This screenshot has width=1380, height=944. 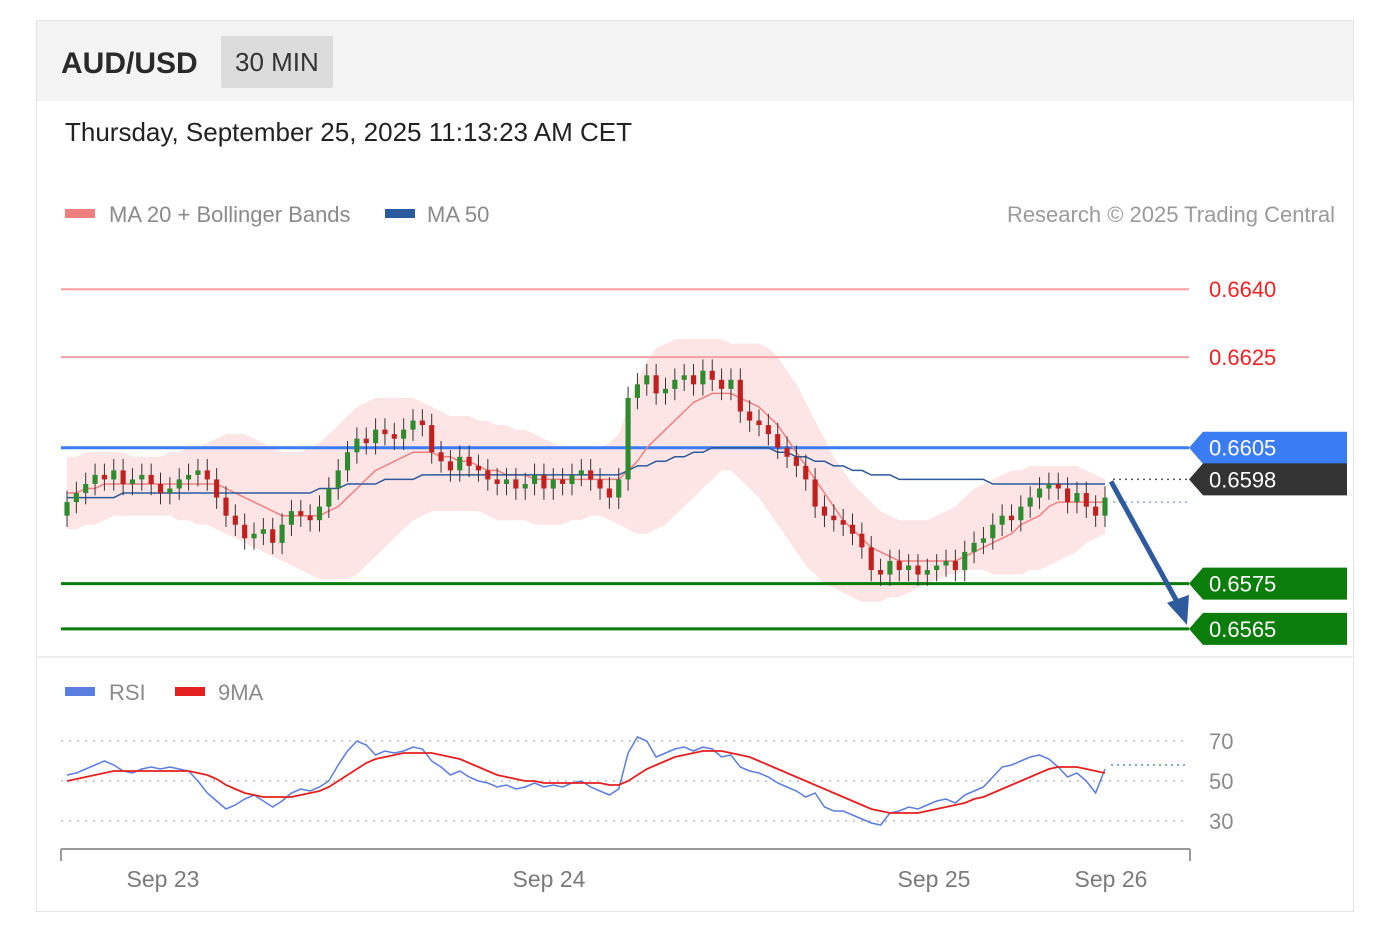 What do you see at coordinates (1146, 545) in the screenshot?
I see `forecast-arrow-shaft` at bounding box center [1146, 545].